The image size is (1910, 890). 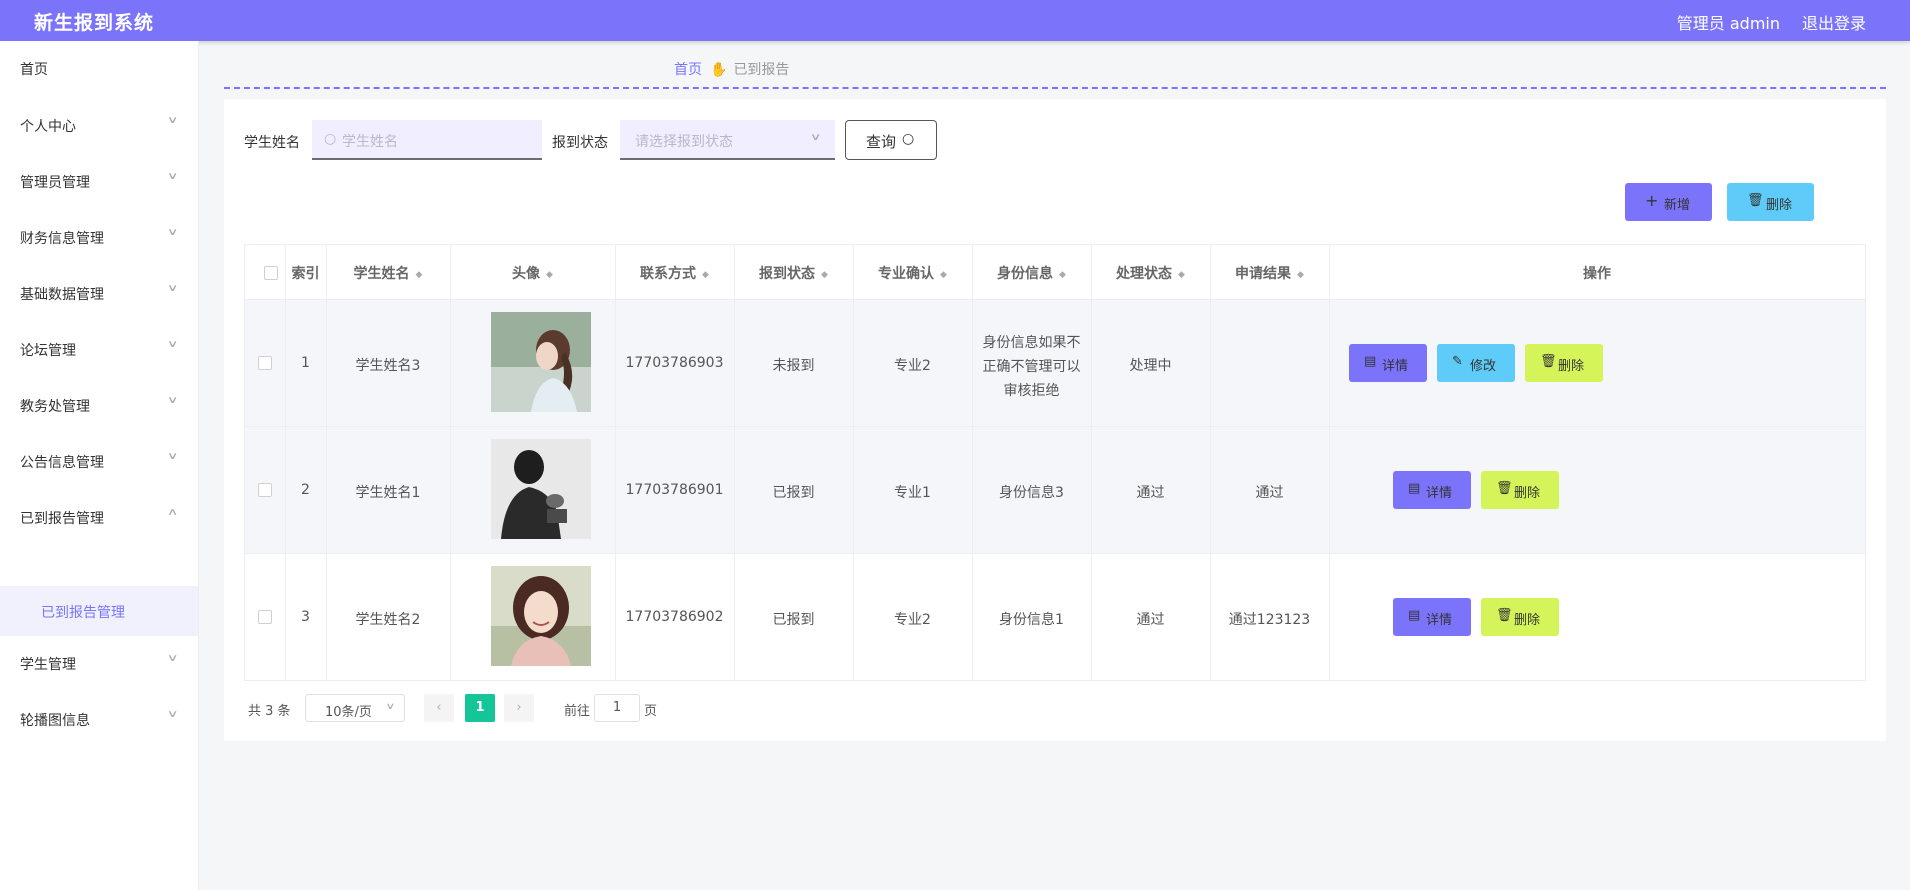 I want to click on chevron-right-icon: ›, so click(x=519, y=707).